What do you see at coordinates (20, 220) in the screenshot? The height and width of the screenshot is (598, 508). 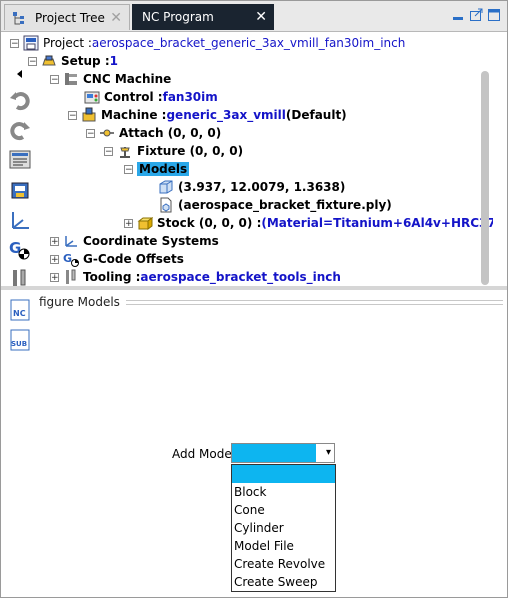 I see `coordinate-system-tool-icon` at bounding box center [20, 220].